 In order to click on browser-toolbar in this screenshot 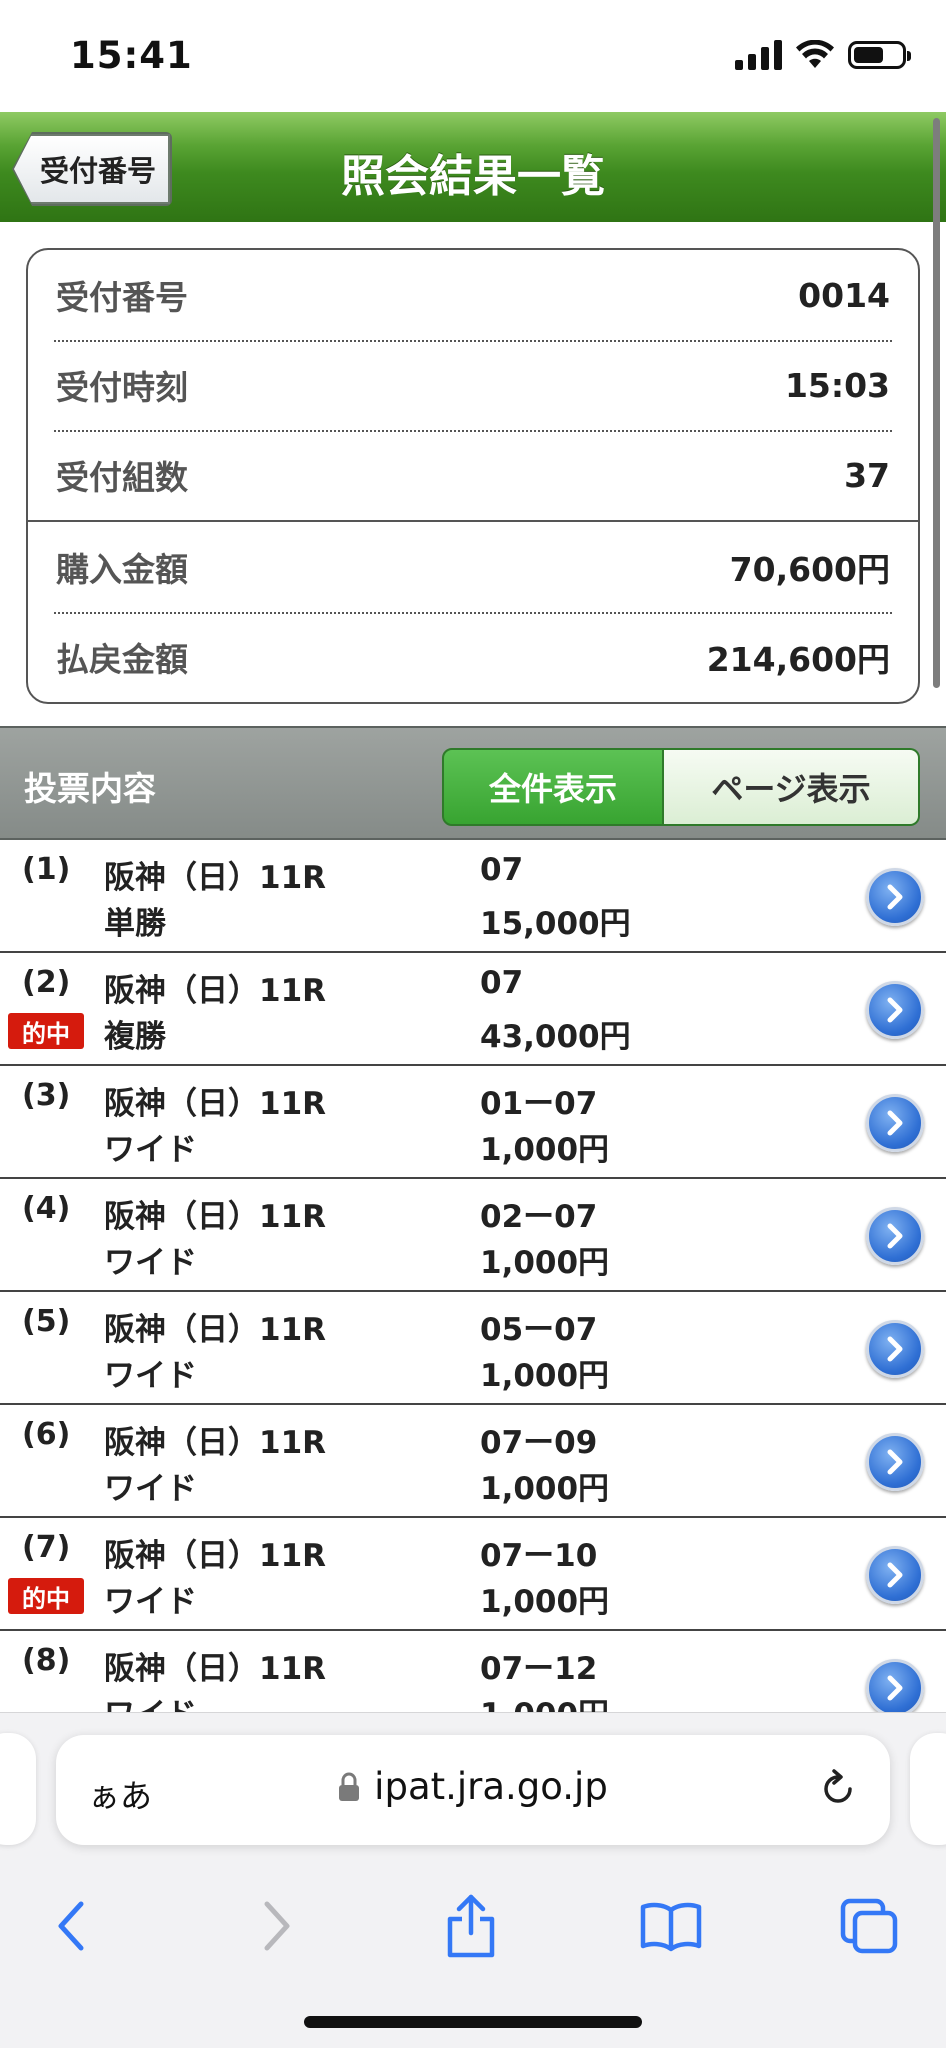, I will do `click(473, 1923)`.